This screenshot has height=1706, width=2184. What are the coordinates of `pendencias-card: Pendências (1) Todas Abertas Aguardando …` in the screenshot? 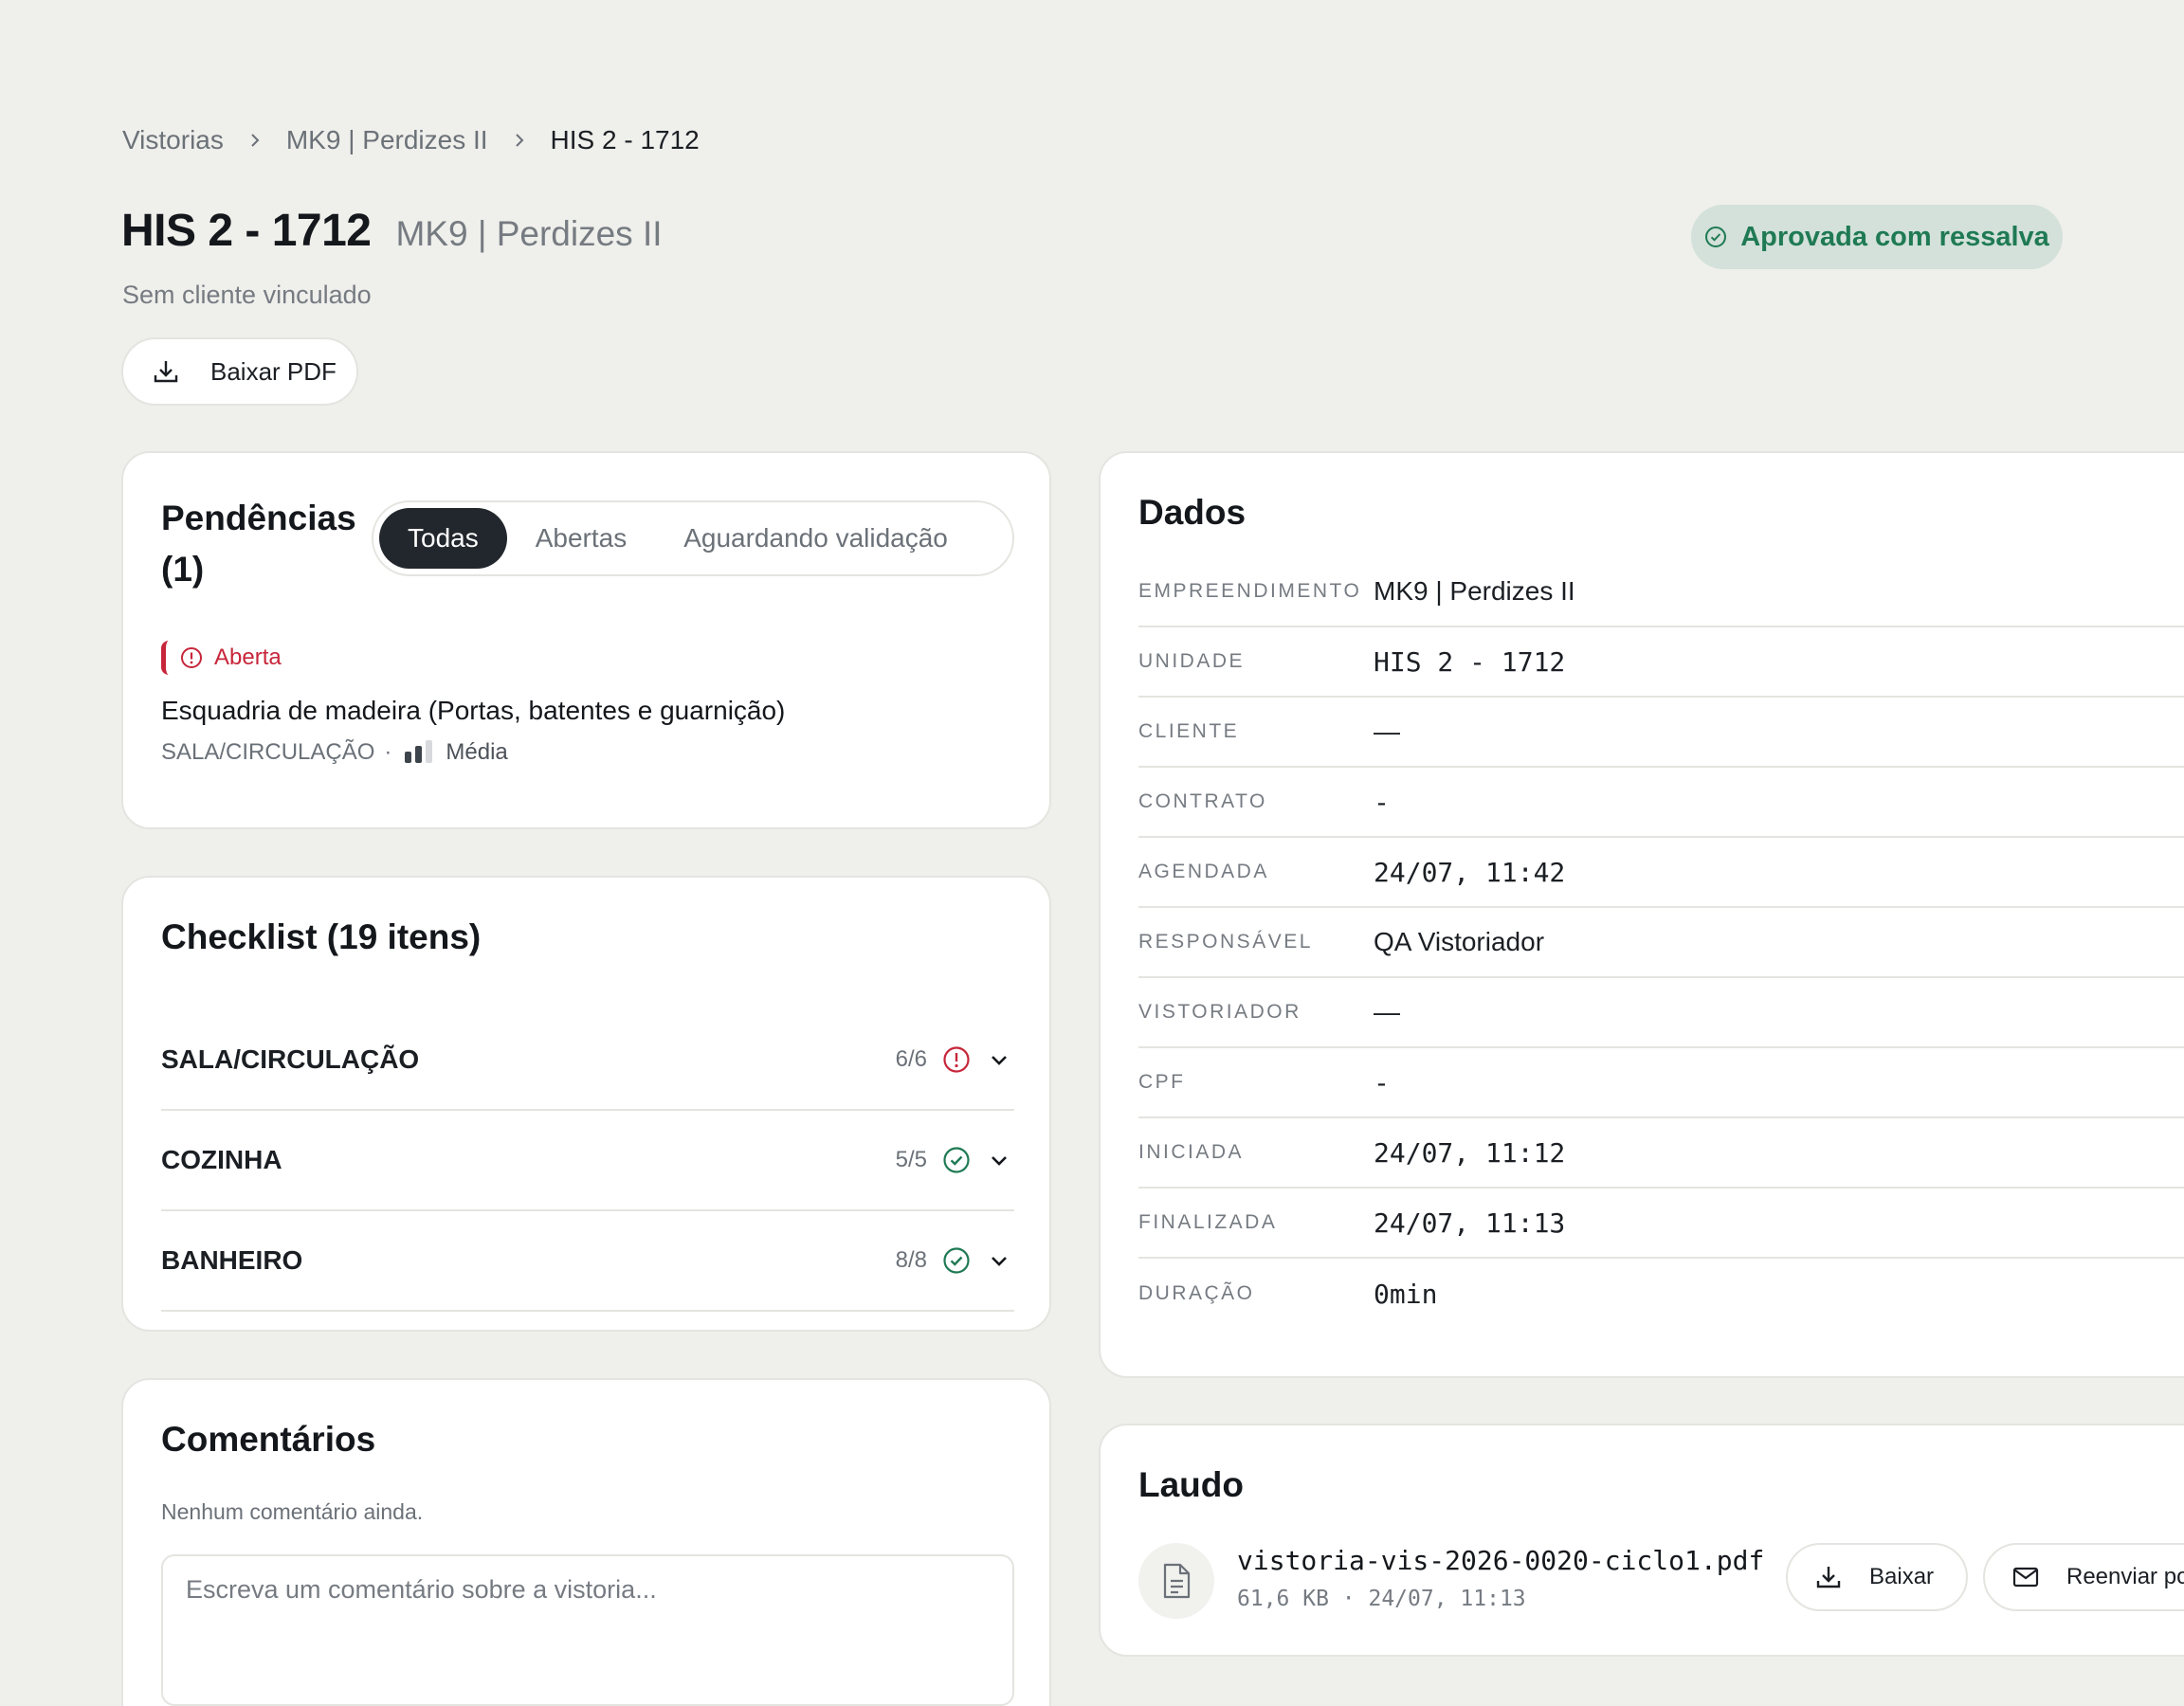 It's located at (586, 640).